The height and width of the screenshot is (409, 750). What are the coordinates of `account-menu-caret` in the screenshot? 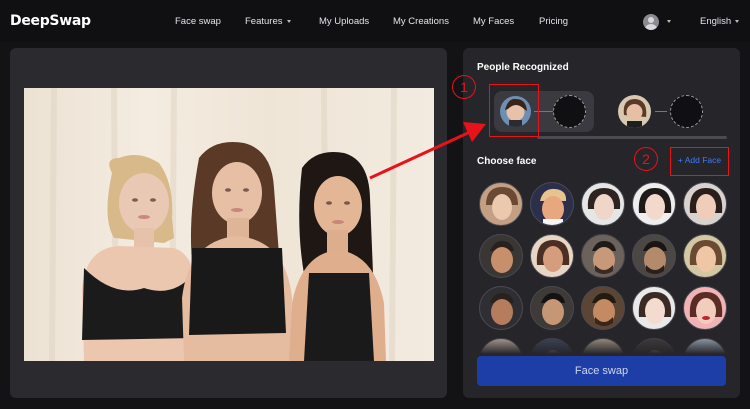 It's located at (667, 21).